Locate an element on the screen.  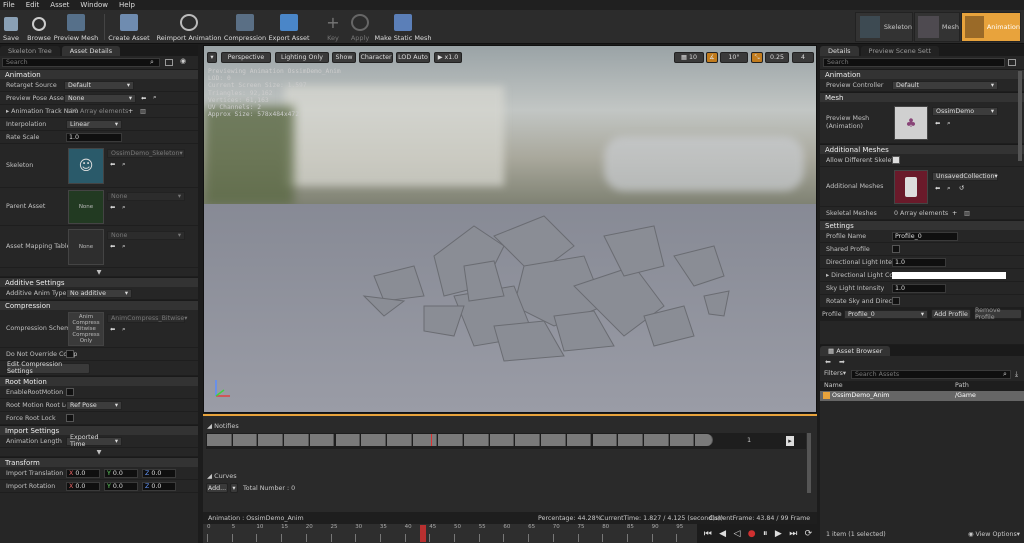
mode-skeleton: Skeleton is located at coordinates (884, 27).